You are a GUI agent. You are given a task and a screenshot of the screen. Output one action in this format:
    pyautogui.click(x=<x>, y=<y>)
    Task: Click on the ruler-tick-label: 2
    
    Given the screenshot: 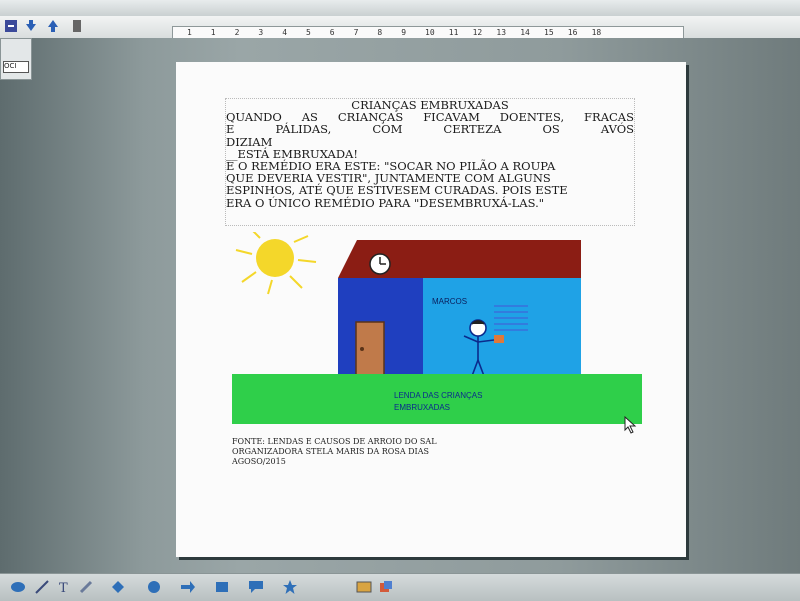 What is the action you would take?
    pyautogui.click(x=237, y=32)
    